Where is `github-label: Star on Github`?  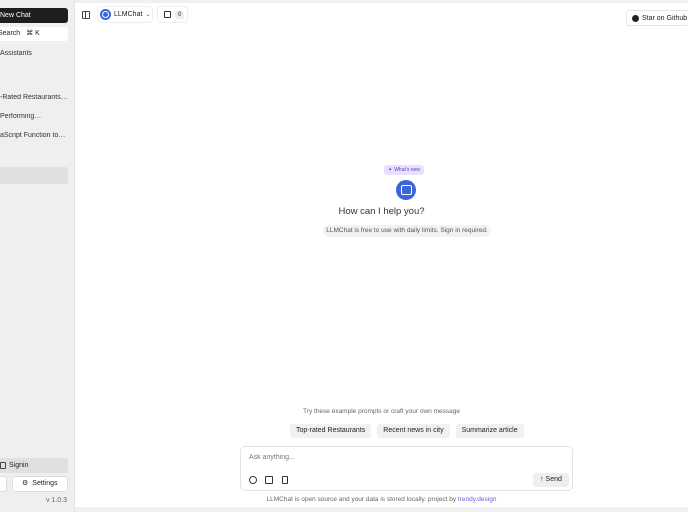
github-label: Star on Github is located at coordinates (665, 18).